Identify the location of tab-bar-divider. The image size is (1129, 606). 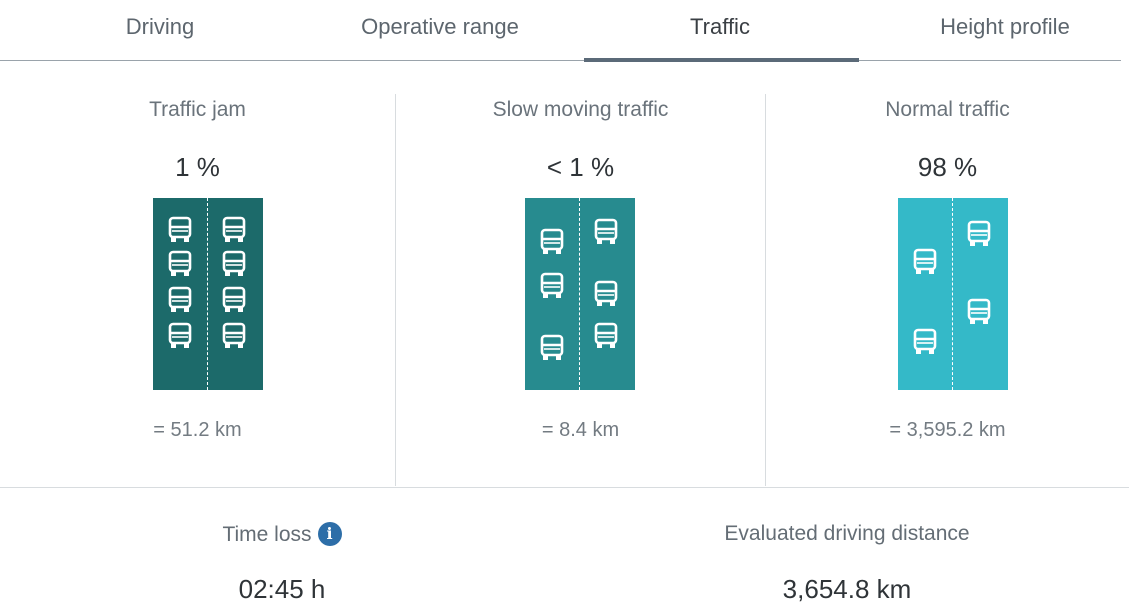
(560, 60).